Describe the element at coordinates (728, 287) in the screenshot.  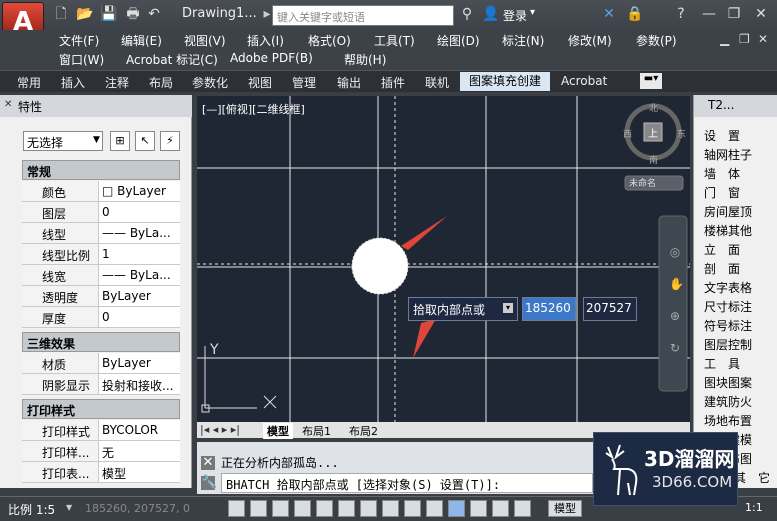
I see `palette-item: 文字表格` at that location.